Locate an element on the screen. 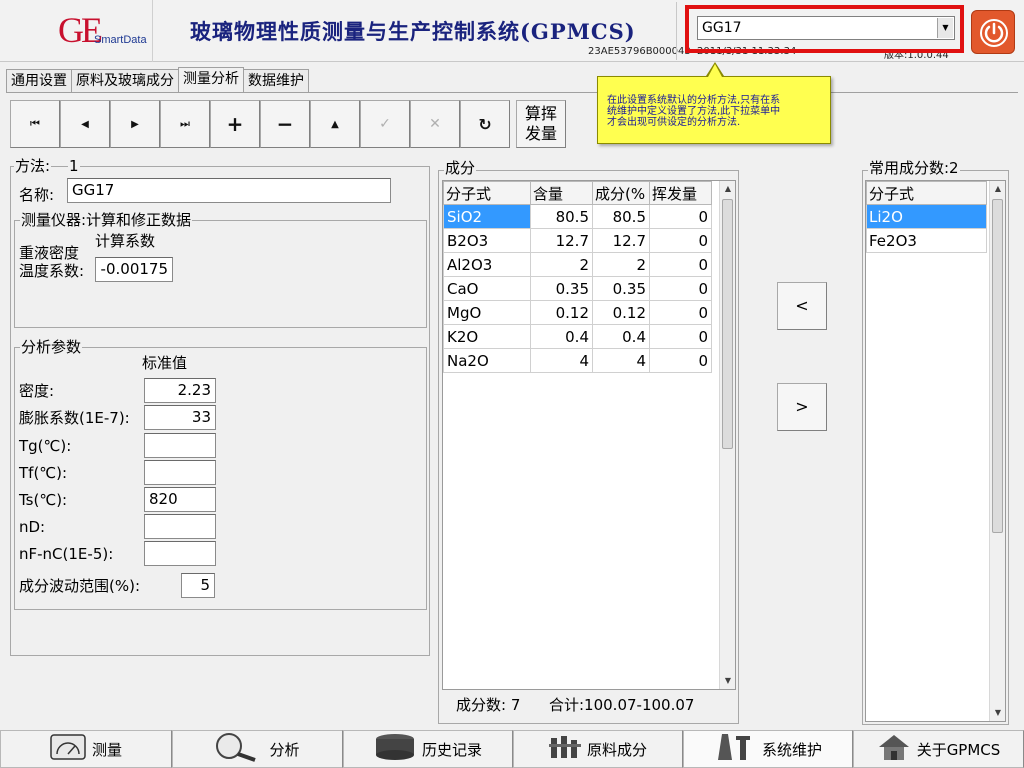 The image size is (1024, 768). delete-record-button: − is located at coordinates (285, 124).